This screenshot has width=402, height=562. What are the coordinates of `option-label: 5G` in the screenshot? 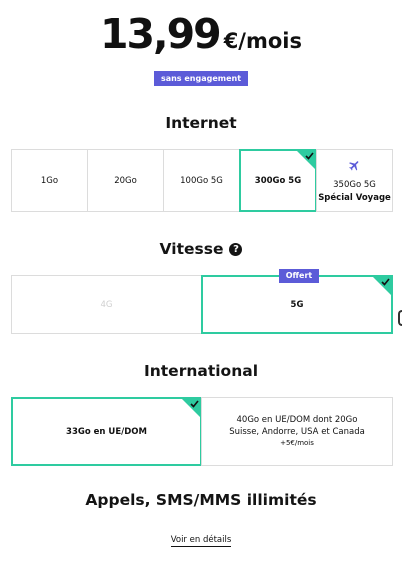 It's located at (297, 304).